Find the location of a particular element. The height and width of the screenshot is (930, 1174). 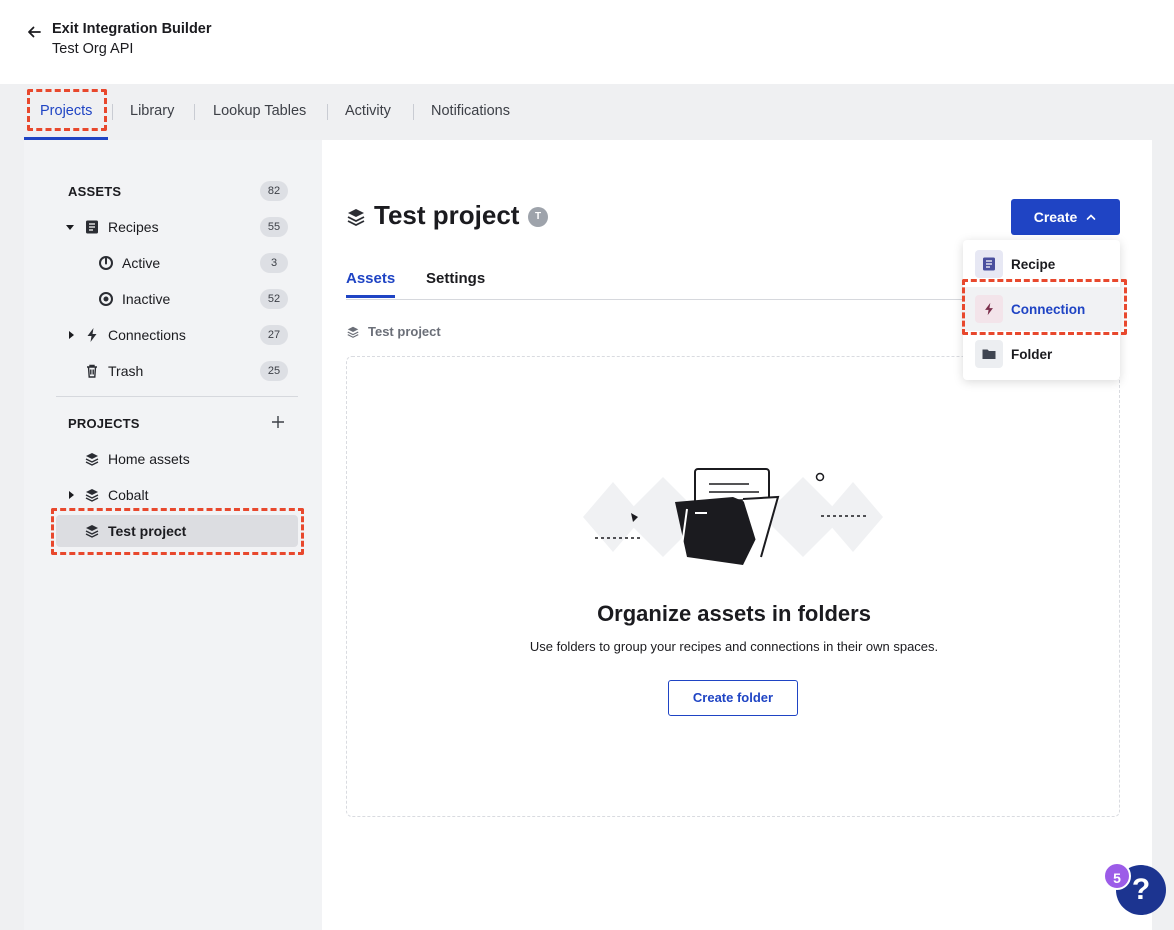

sidebar-project-test-project: Test project is located at coordinates (186, 531).